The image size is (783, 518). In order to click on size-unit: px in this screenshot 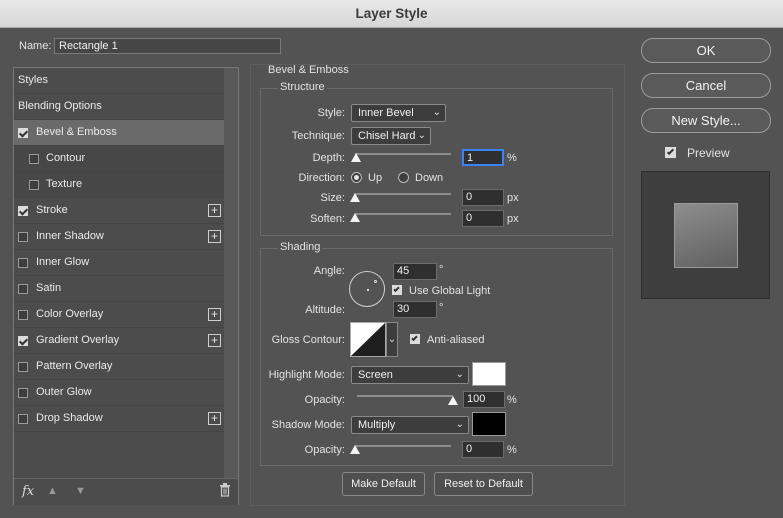, I will do `click(513, 198)`.